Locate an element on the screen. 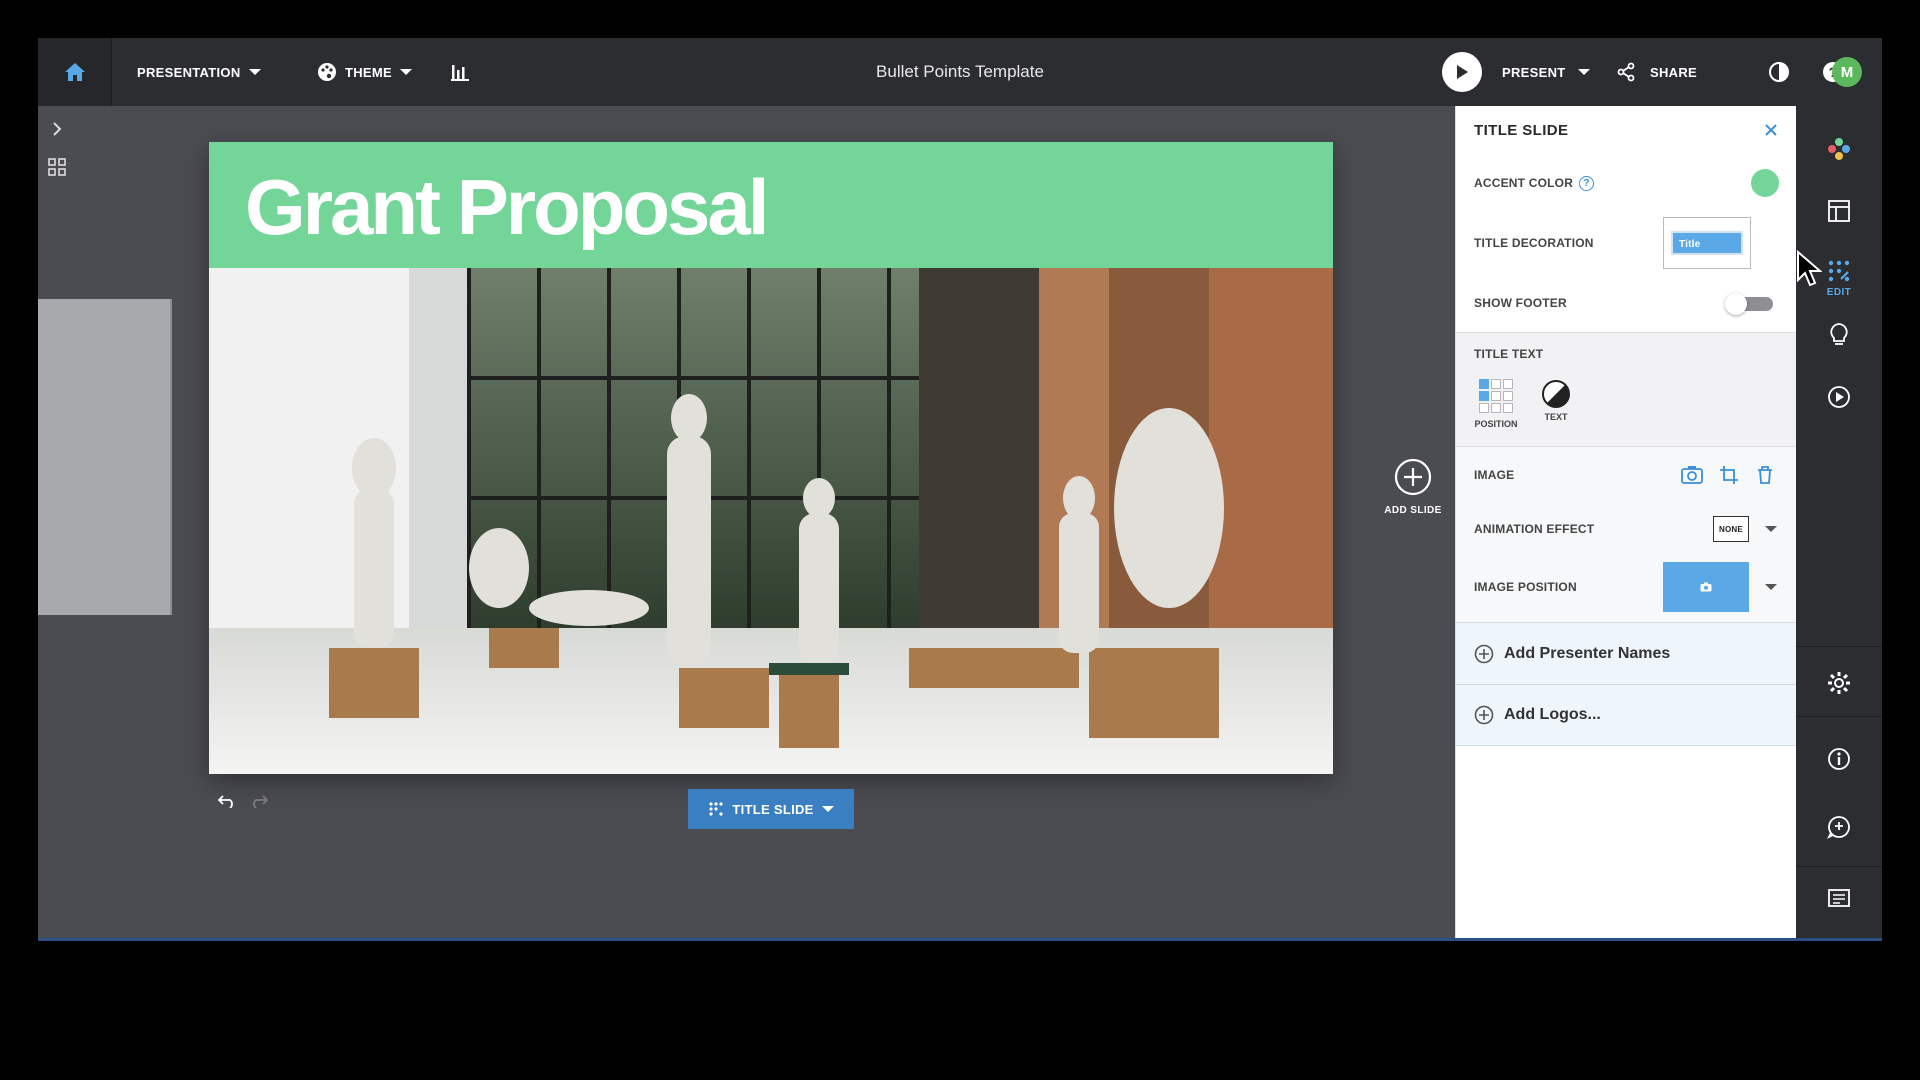 This screenshot has width=1920, height=1080. title-text-header: TITLE TEXT is located at coordinates (1626, 354).